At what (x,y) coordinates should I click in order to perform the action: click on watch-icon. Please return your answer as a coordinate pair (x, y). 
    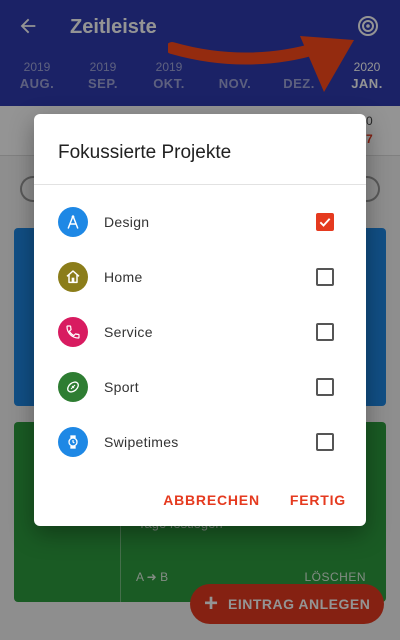
    Looking at the image, I should click on (73, 441).